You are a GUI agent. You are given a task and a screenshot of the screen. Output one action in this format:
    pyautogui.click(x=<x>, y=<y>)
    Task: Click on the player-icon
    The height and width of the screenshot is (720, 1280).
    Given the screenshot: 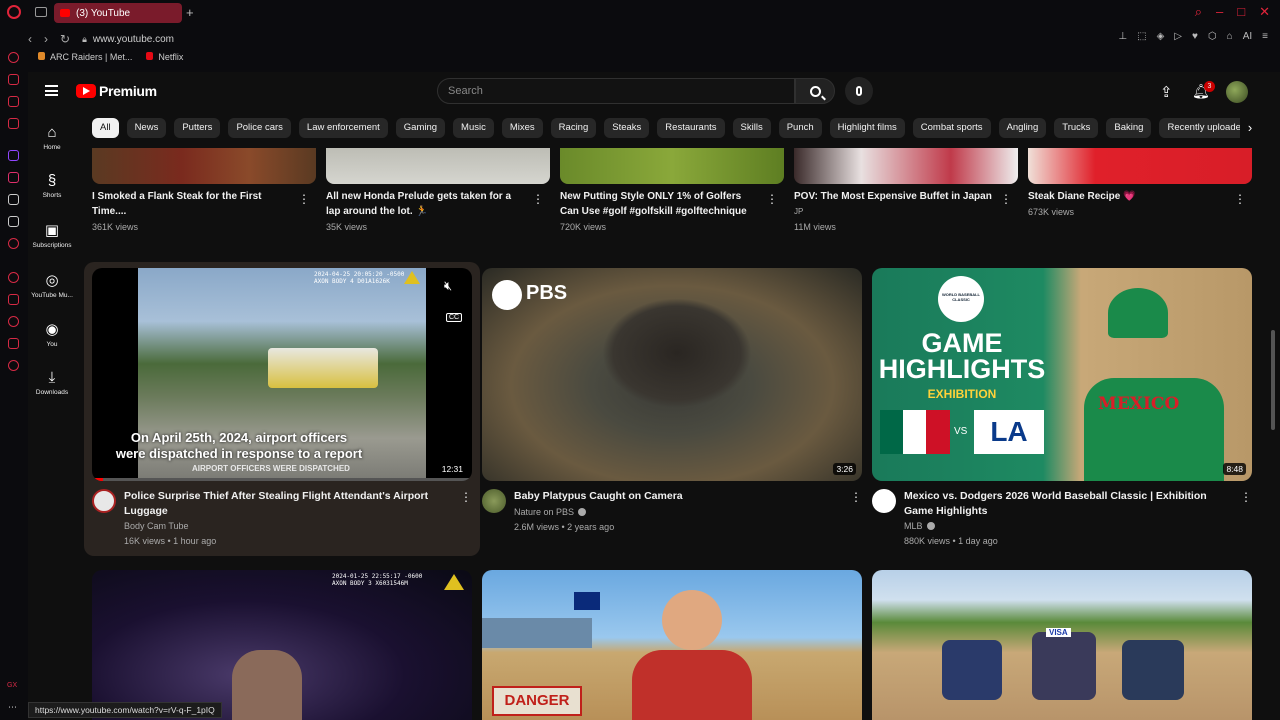 What is the action you would take?
    pyautogui.click(x=13, y=277)
    